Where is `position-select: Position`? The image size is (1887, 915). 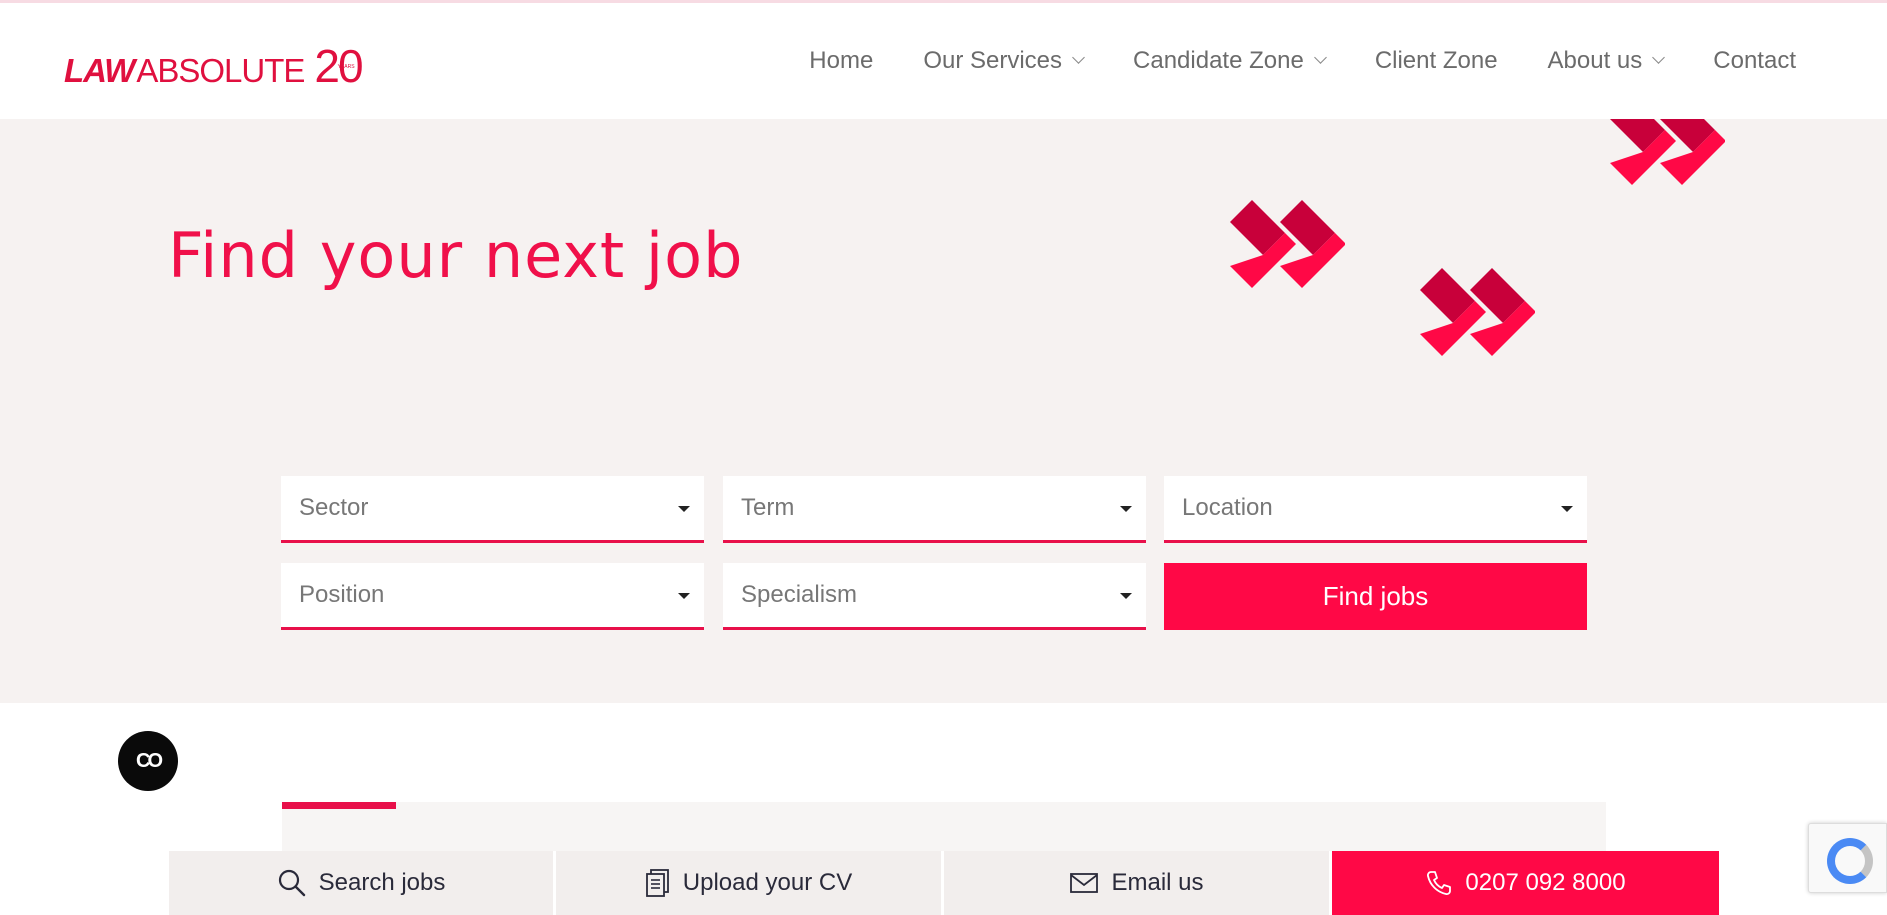 position-select: Position is located at coordinates (492, 596).